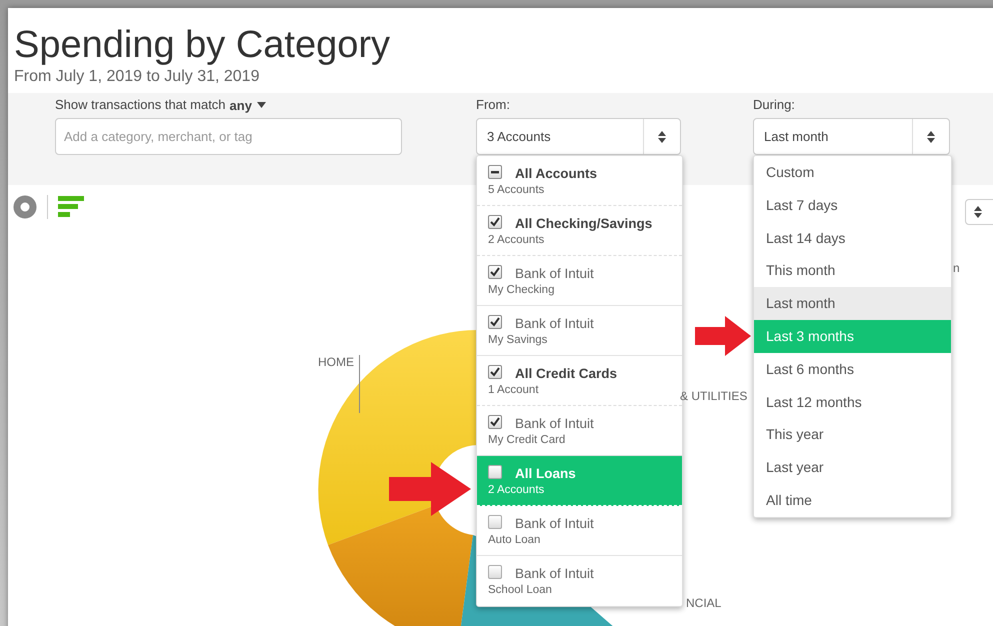  What do you see at coordinates (228, 136) in the screenshot?
I see `search-field: Add a category, merchant, or tag` at bounding box center [228, 136].